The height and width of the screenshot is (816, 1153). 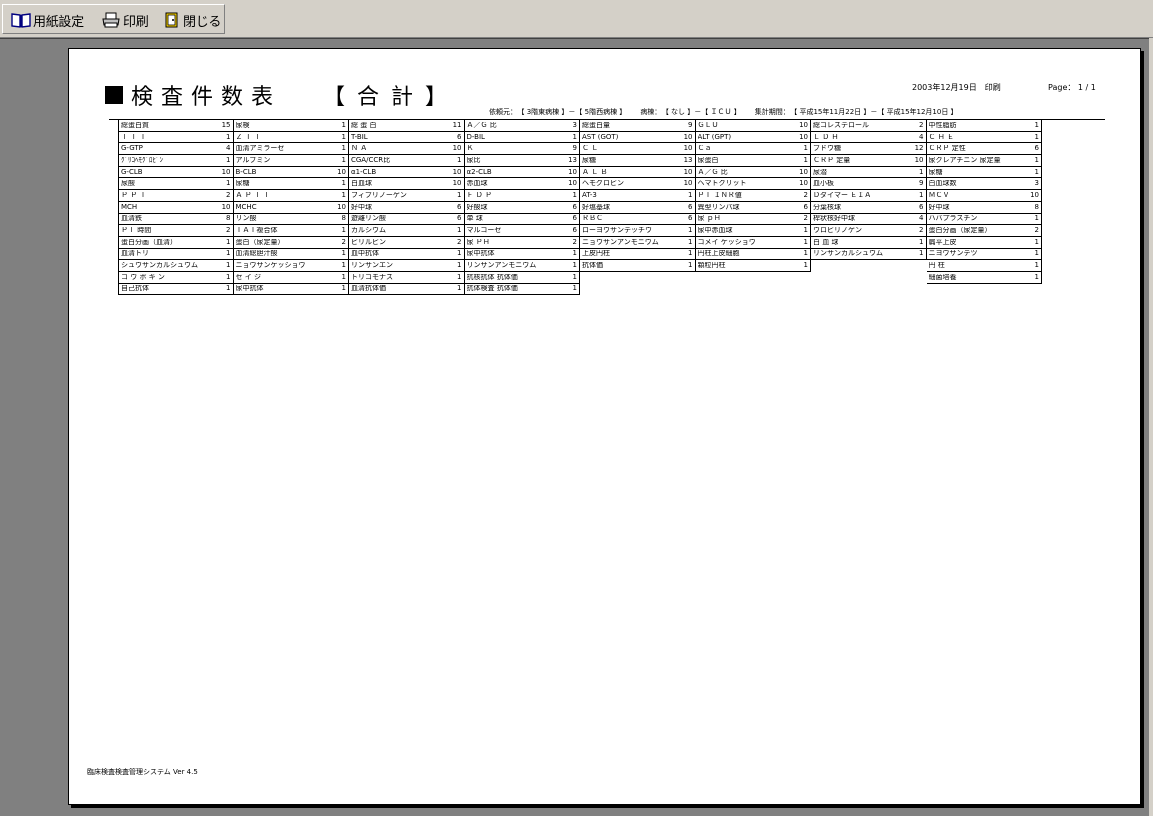 What do you see at coordinates (638, 196) in the screenshot?
I see `exam-count-cell: AT-3 1` at bounding box center [638, 196].